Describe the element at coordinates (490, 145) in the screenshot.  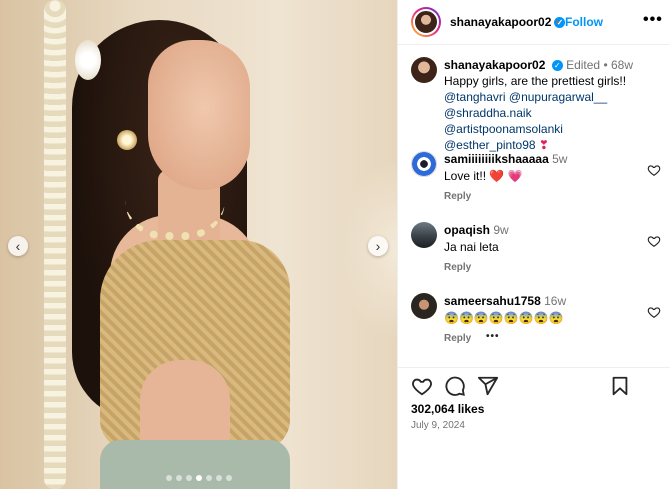
I see `mention-link: @esther_pinto98` at that location.